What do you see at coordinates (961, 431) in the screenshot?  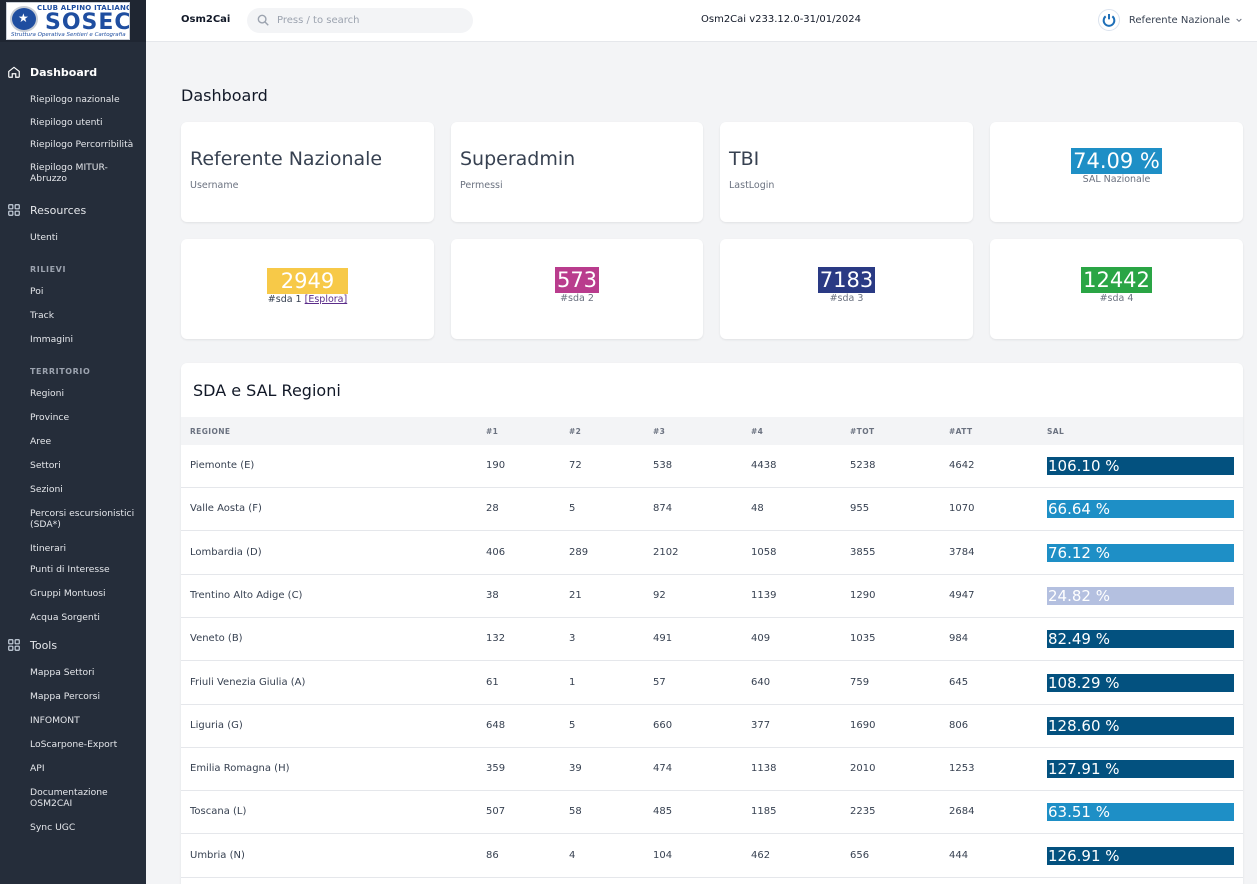 I see `column-header-att: #ATT` at bounding box center [961, 431].